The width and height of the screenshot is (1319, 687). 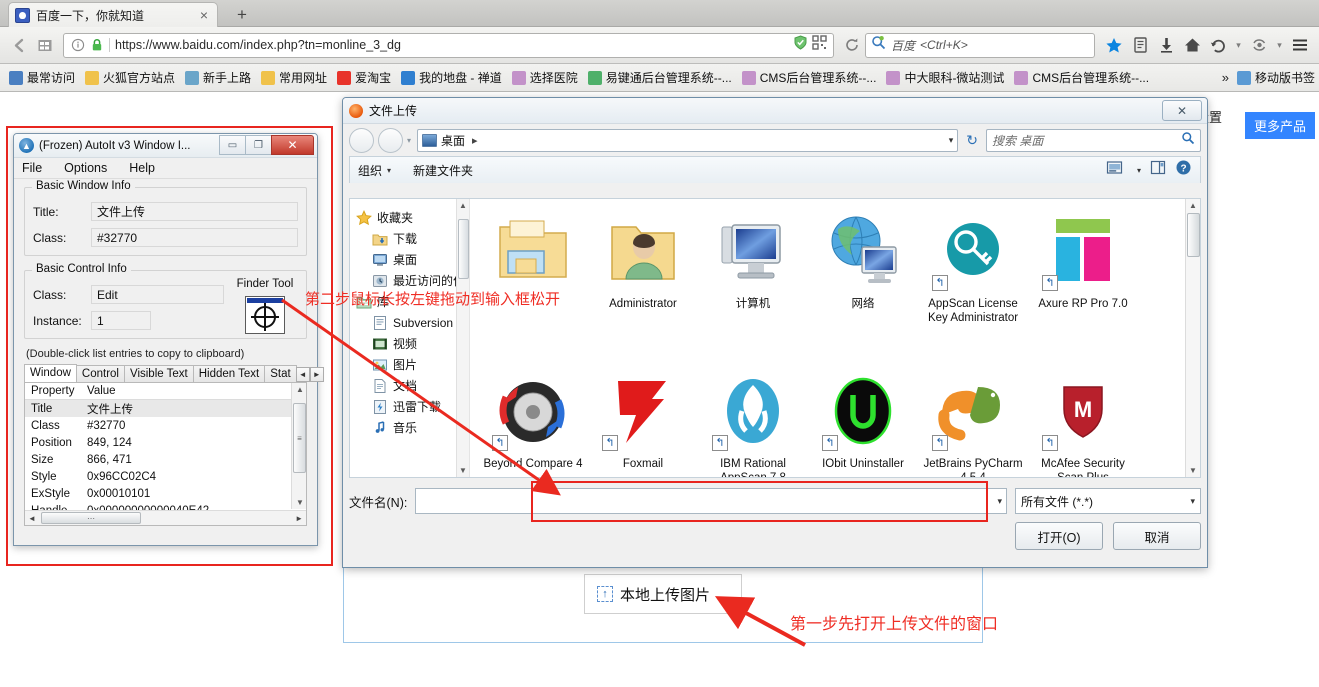 I want to click on file-item: 网络, so click(x=863, y=287).